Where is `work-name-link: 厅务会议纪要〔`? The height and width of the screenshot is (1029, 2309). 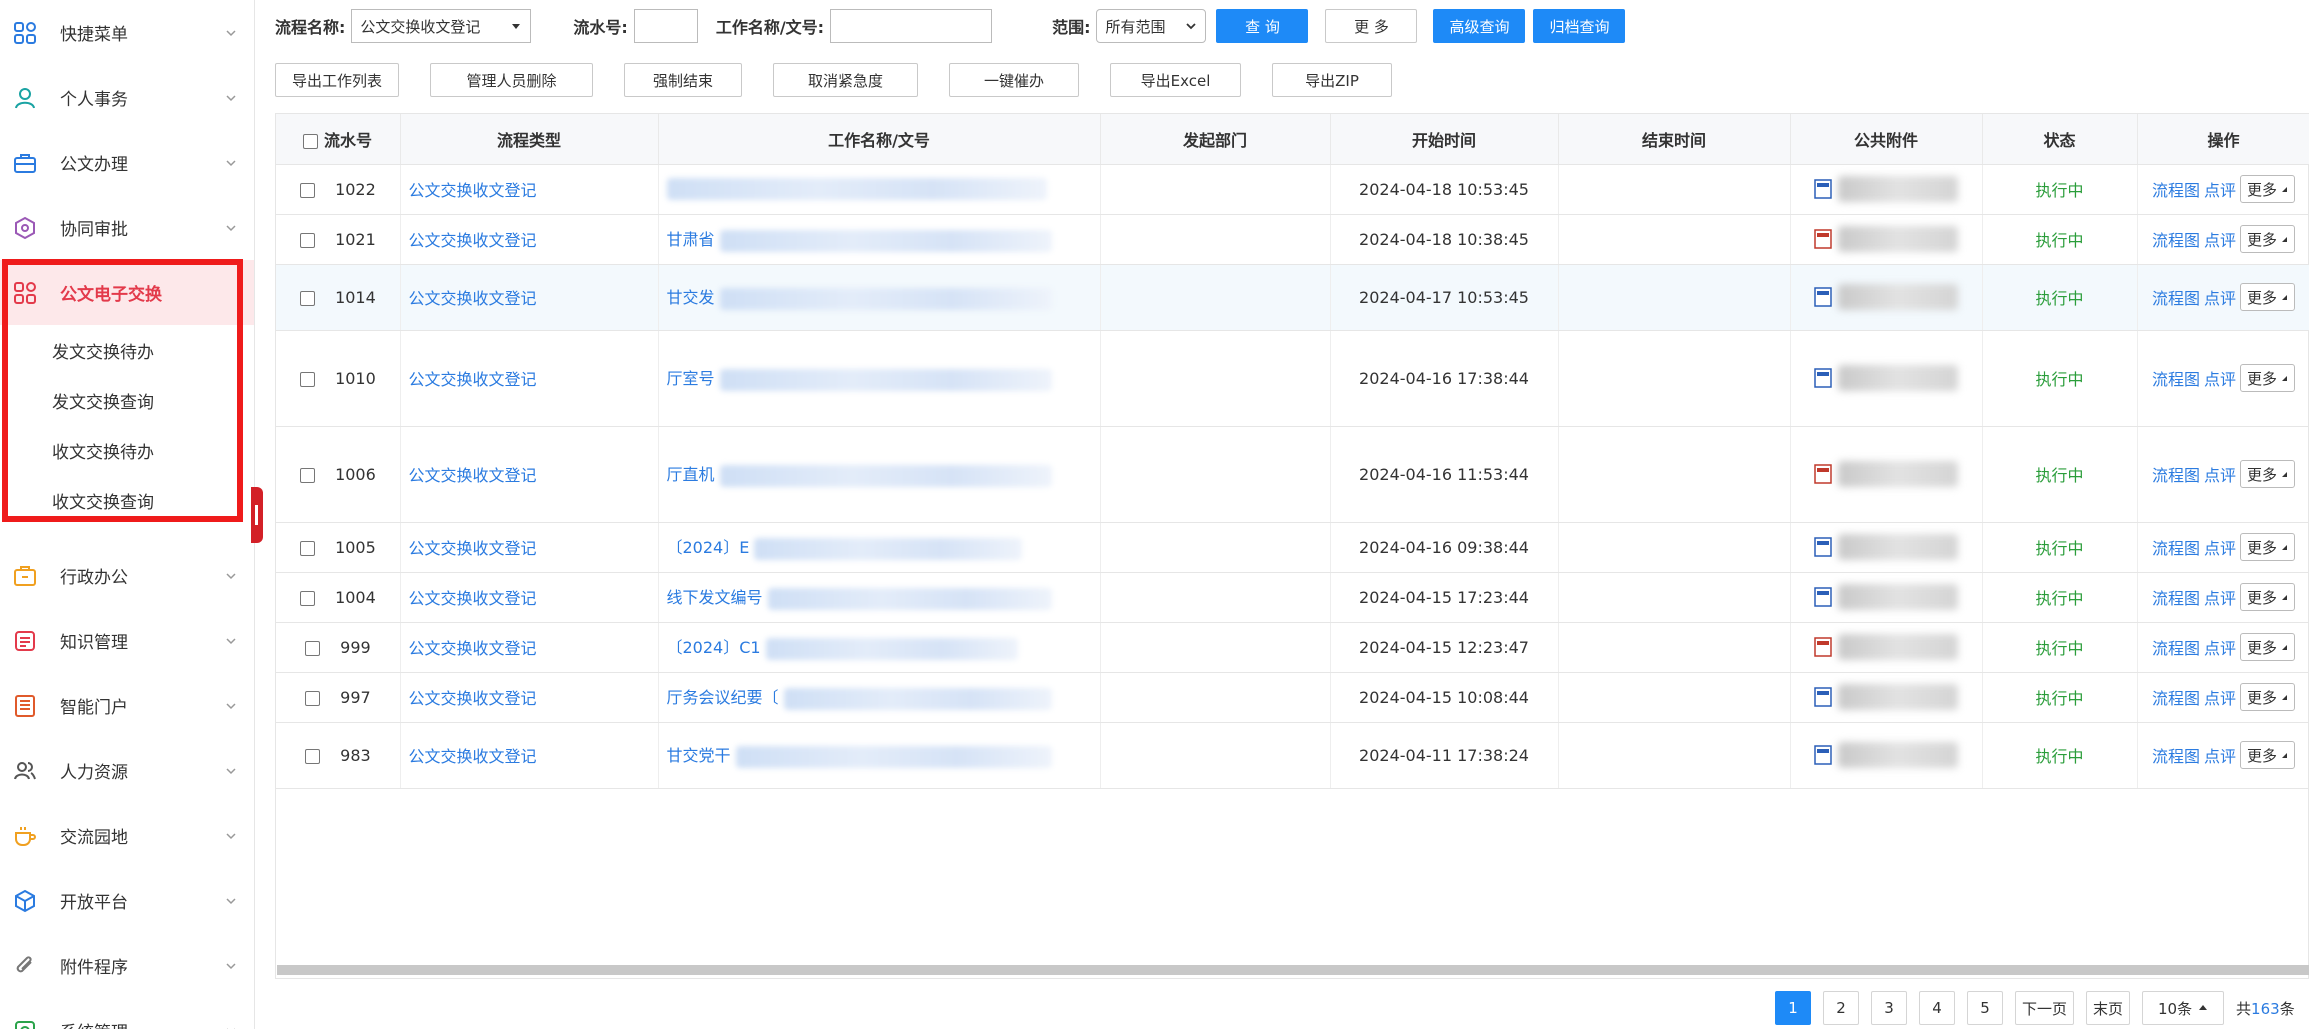 work-name-link: 厅务会议纪要〔 is located at coordinates (723, 697).